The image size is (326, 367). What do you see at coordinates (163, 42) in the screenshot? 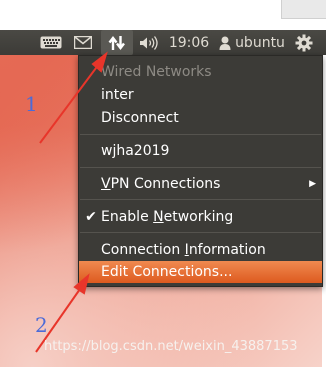
I see `top-panel: 19:06 ubuntu` at bounding box center [163, 42].